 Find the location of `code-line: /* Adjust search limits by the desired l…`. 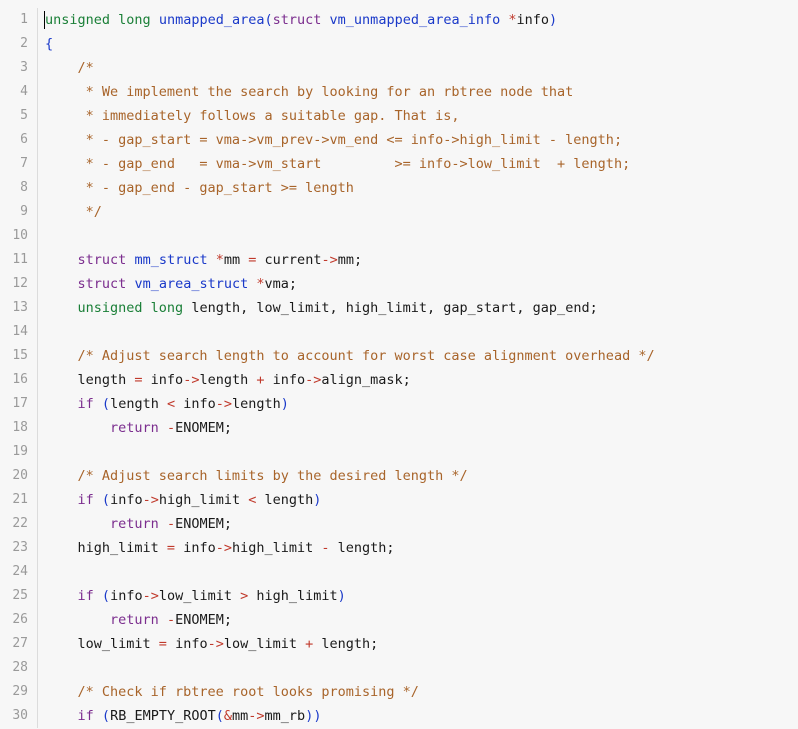

code-line: /* Adjust search limits by the desired l… is located at coordinates (421, 476).